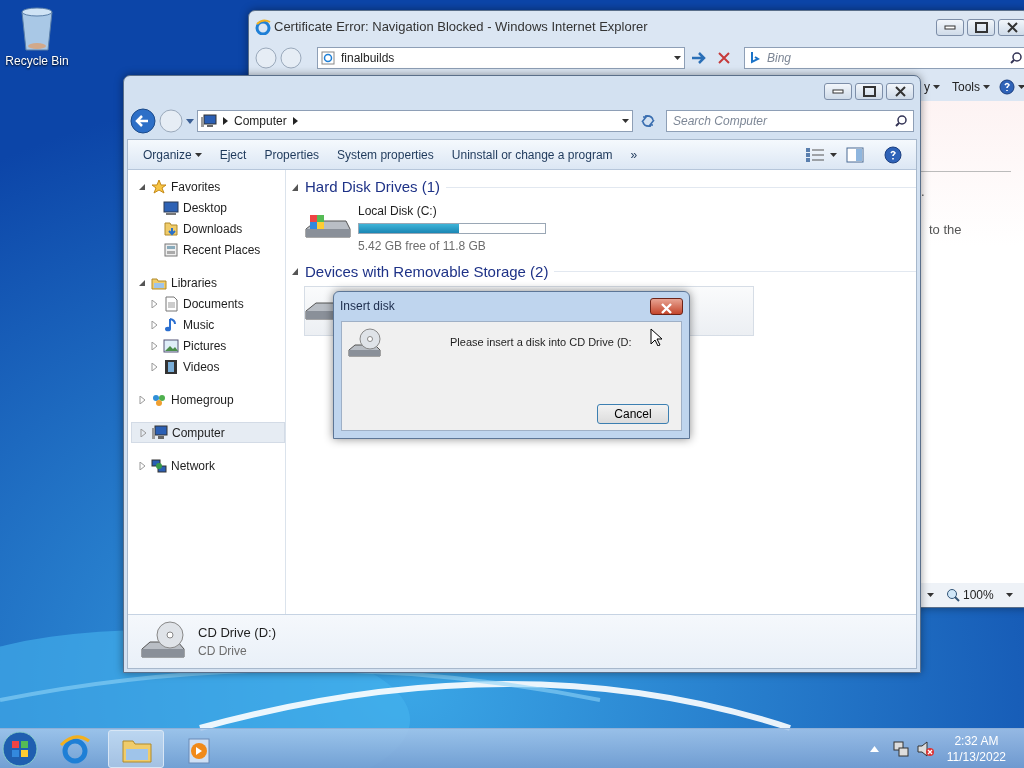 This screenshot has width=1024, height=768. I want to click on search-field: Search Computer, so click(790, 121).